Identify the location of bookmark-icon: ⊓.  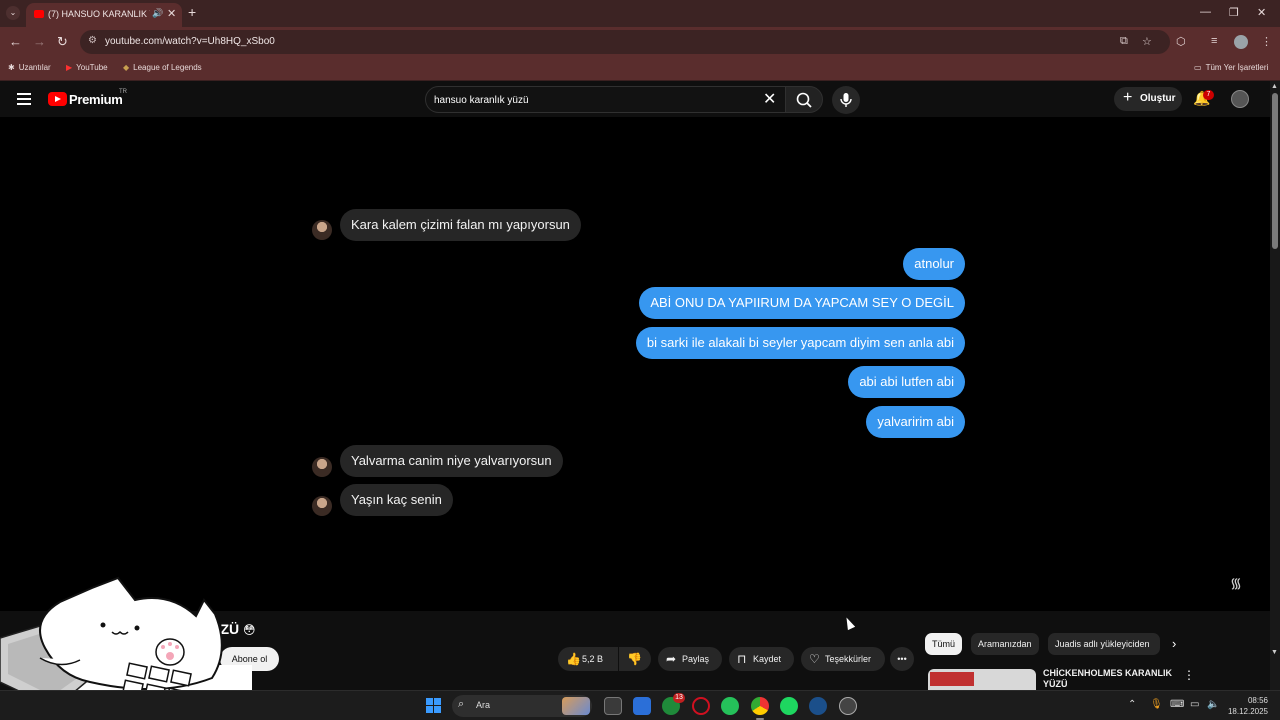
(742, 659).